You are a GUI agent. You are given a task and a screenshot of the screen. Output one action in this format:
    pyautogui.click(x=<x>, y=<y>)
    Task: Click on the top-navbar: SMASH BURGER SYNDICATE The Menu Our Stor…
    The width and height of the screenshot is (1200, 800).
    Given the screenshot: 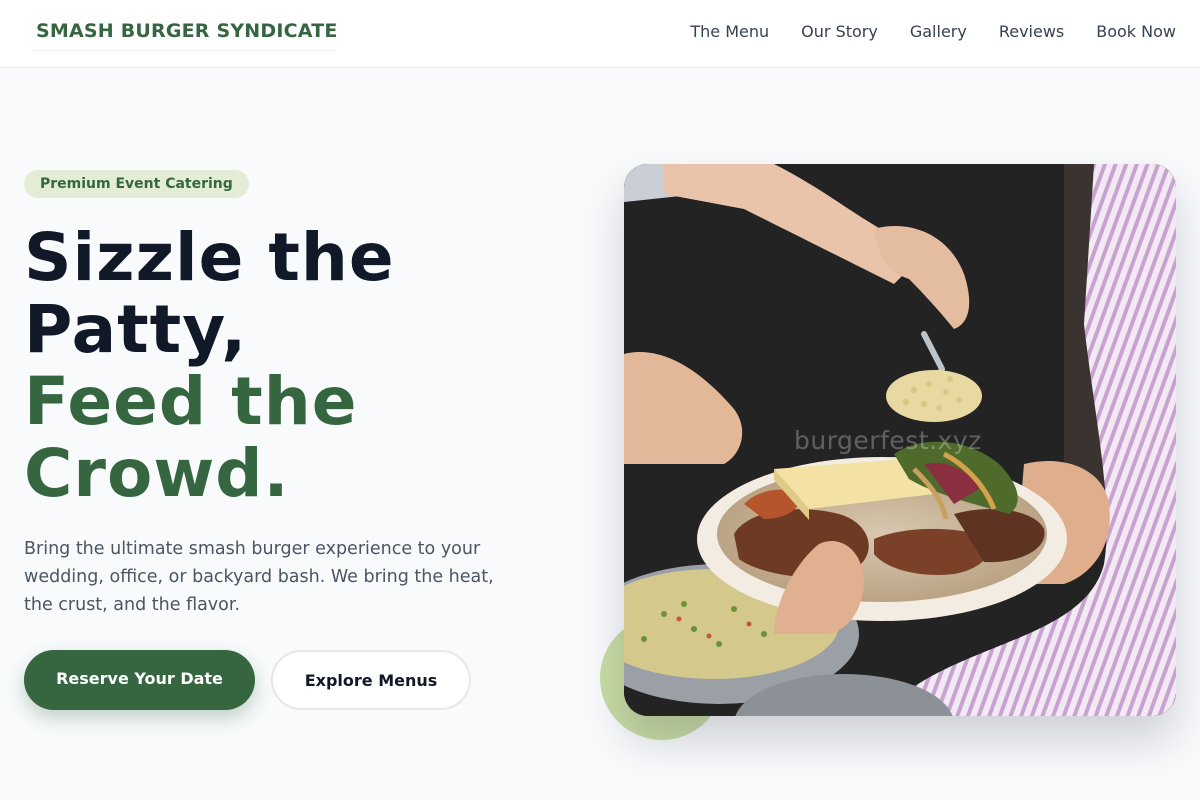 What is the action you would take?
    pyautogui.click(x=600, y=34)
    